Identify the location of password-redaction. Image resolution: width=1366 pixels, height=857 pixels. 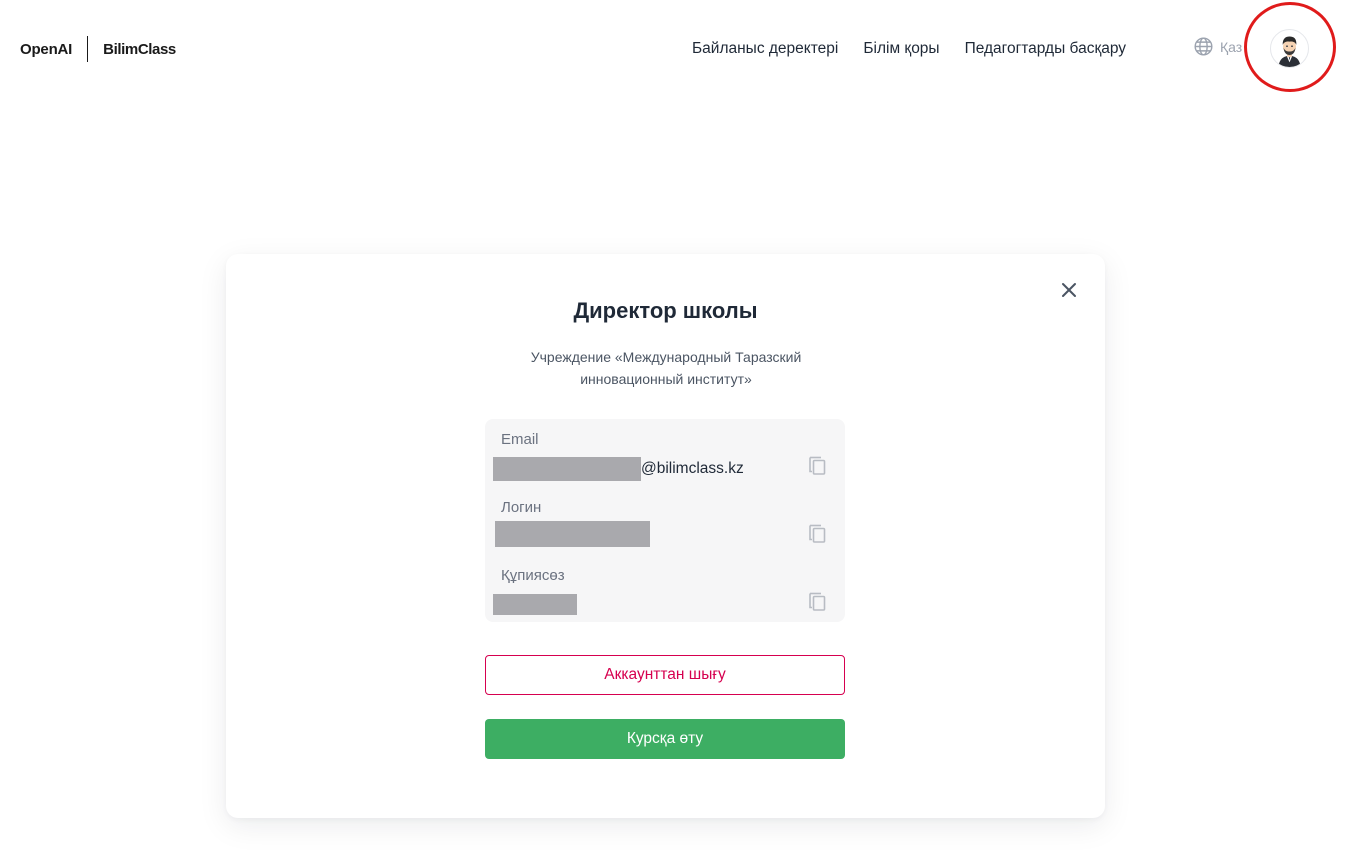
(535, 604).